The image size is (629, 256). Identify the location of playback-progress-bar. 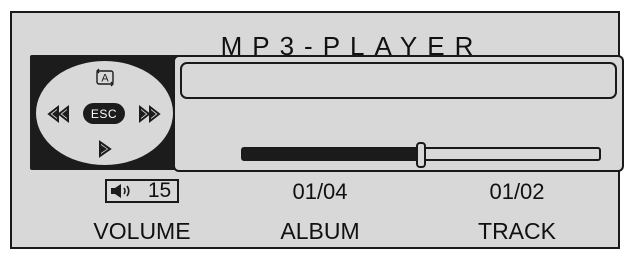
(421, 155).